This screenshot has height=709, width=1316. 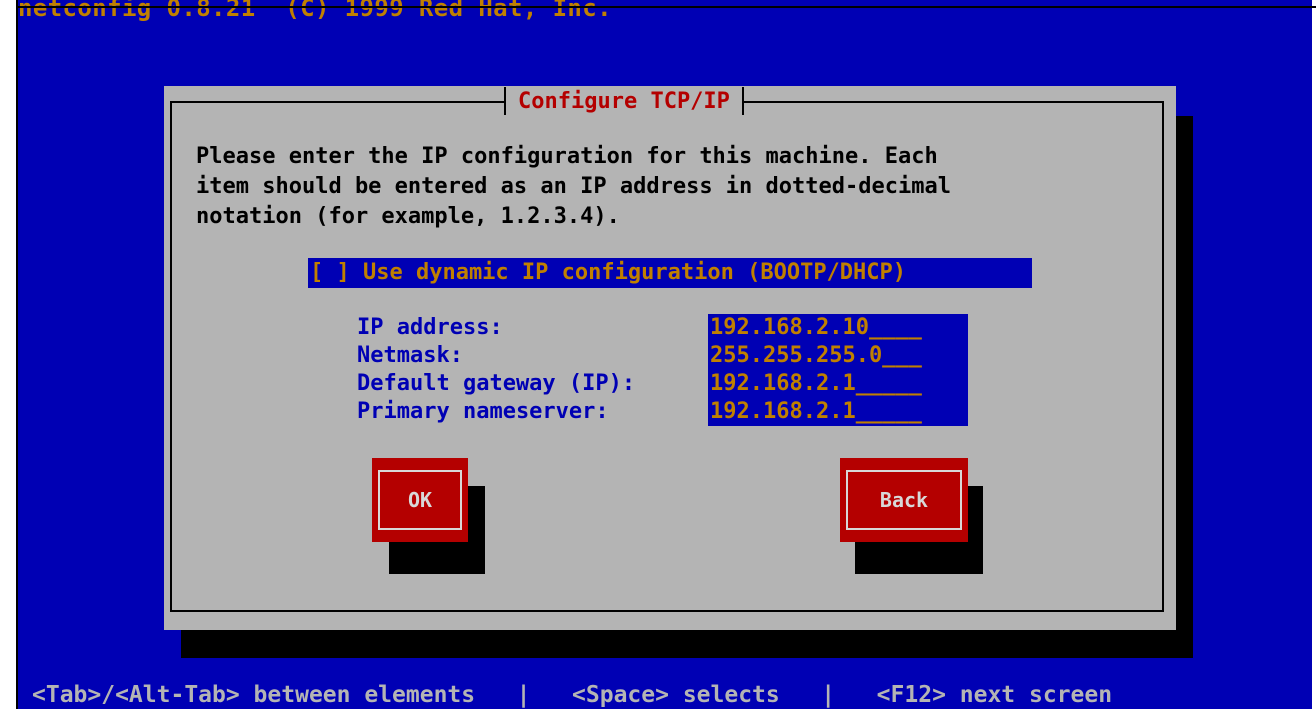 What do you see at coordinates (410, 355) in the screenshot?
I see `netmask-label: Netmask:` at bounding box center [410, 355].